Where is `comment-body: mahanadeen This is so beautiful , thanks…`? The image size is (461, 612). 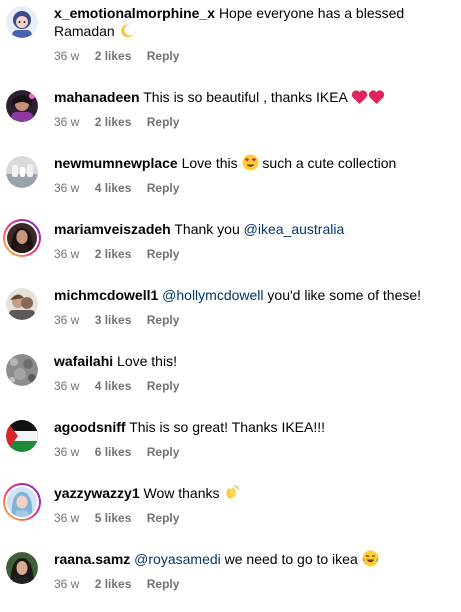 comment-body: mahanadeen This is so beautiful , thanks… is located at coordinates (254, 109).